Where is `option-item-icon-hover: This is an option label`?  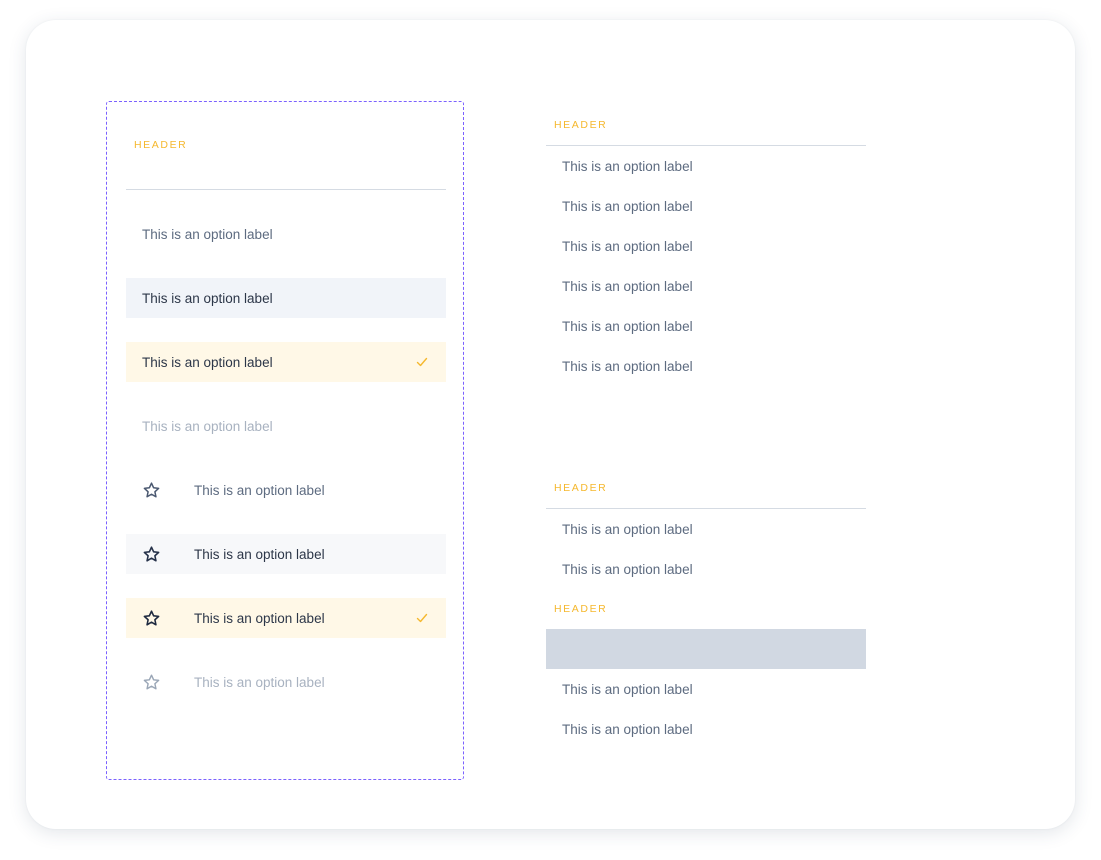
option-item-icon-hover: This is an option label is located at coordinates (286, 554).